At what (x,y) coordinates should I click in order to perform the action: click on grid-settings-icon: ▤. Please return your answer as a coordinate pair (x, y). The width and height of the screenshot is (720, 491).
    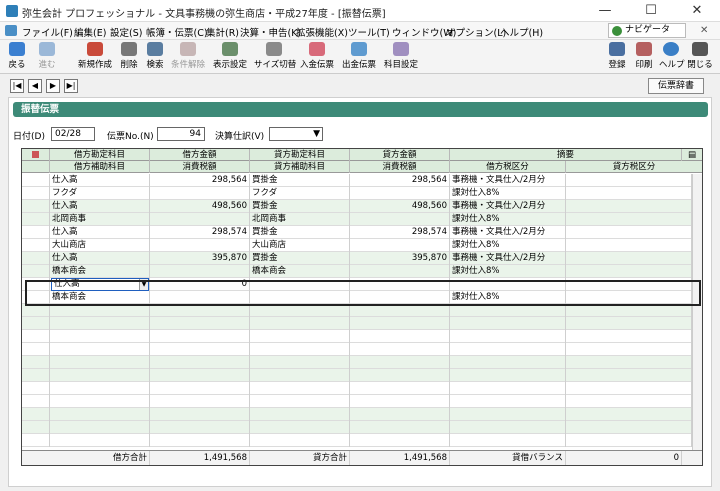
    Looking at the image, I should click on (692, 155).